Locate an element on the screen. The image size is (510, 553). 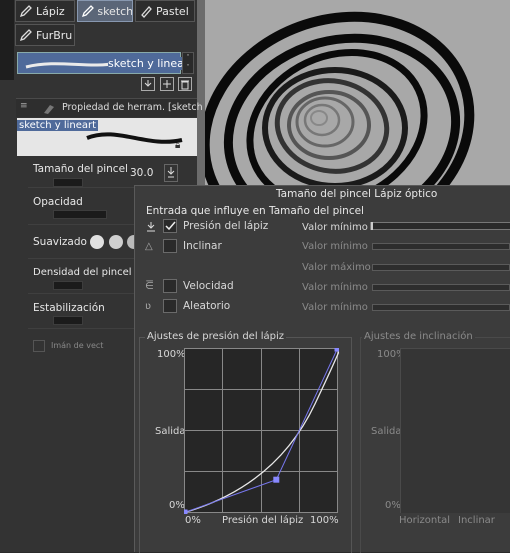
menu-icon: ≡ is located at coordinates (24, 106).